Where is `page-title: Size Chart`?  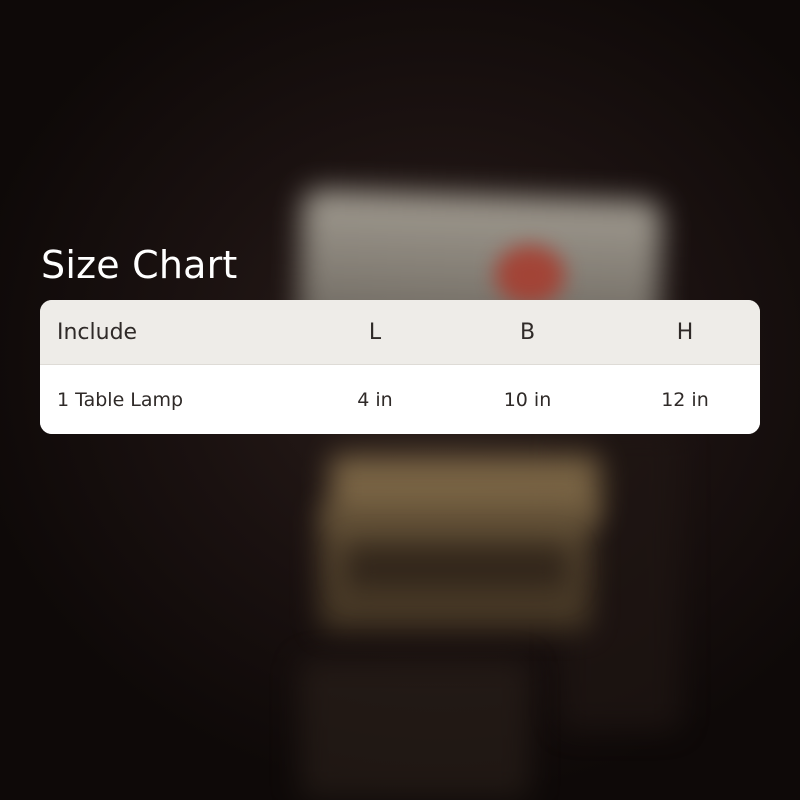 page-title: Size Chart is located at coordinates (139, 265).